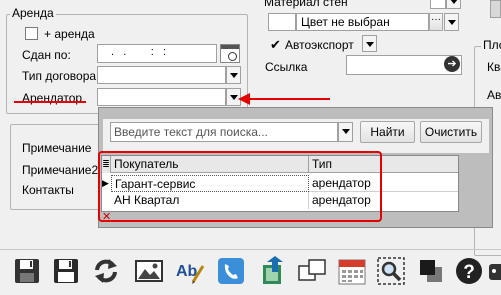 The image size is (501, 295). I want to click on toolbar-separator, so click(250, 249).